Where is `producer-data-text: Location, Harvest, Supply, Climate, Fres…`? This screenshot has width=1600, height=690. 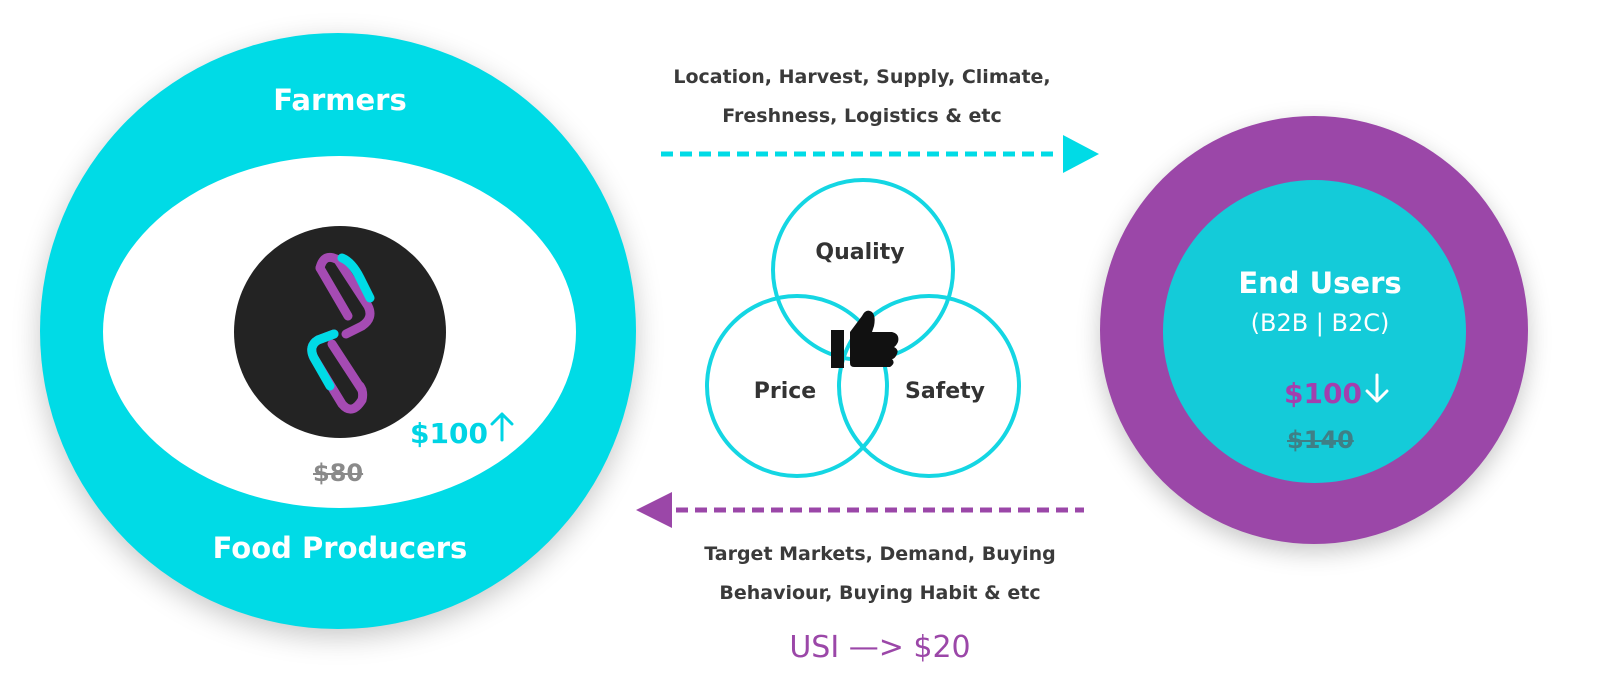
producer-data-text: Location, Harvest, Supply, Climate, Fres… is located at coordinates (862, 97).